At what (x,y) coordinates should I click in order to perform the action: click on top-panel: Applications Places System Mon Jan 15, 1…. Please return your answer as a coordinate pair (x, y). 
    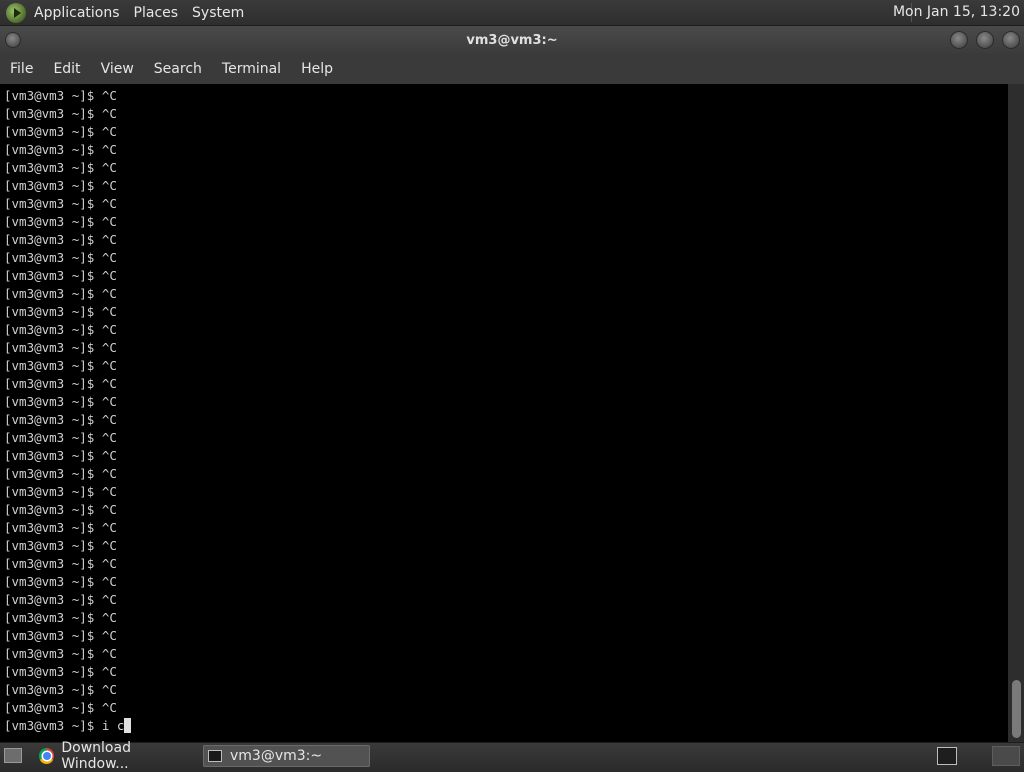
    Looking at the image, I should click on (512, 13).